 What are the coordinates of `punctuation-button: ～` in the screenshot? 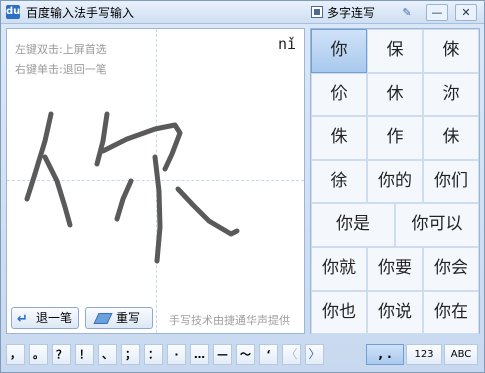 It's located at (245, 354).